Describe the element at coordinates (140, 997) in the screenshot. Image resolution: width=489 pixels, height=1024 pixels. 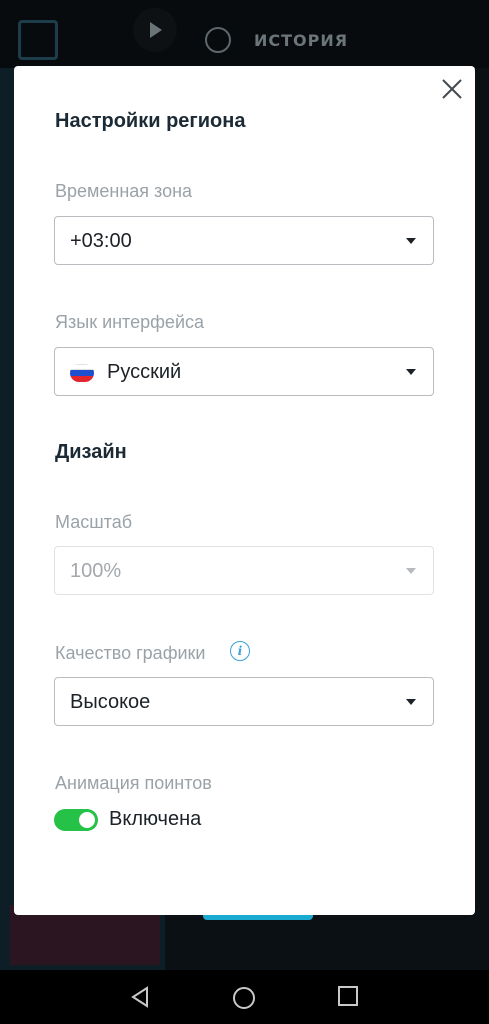
I see `back-icon` at that location.